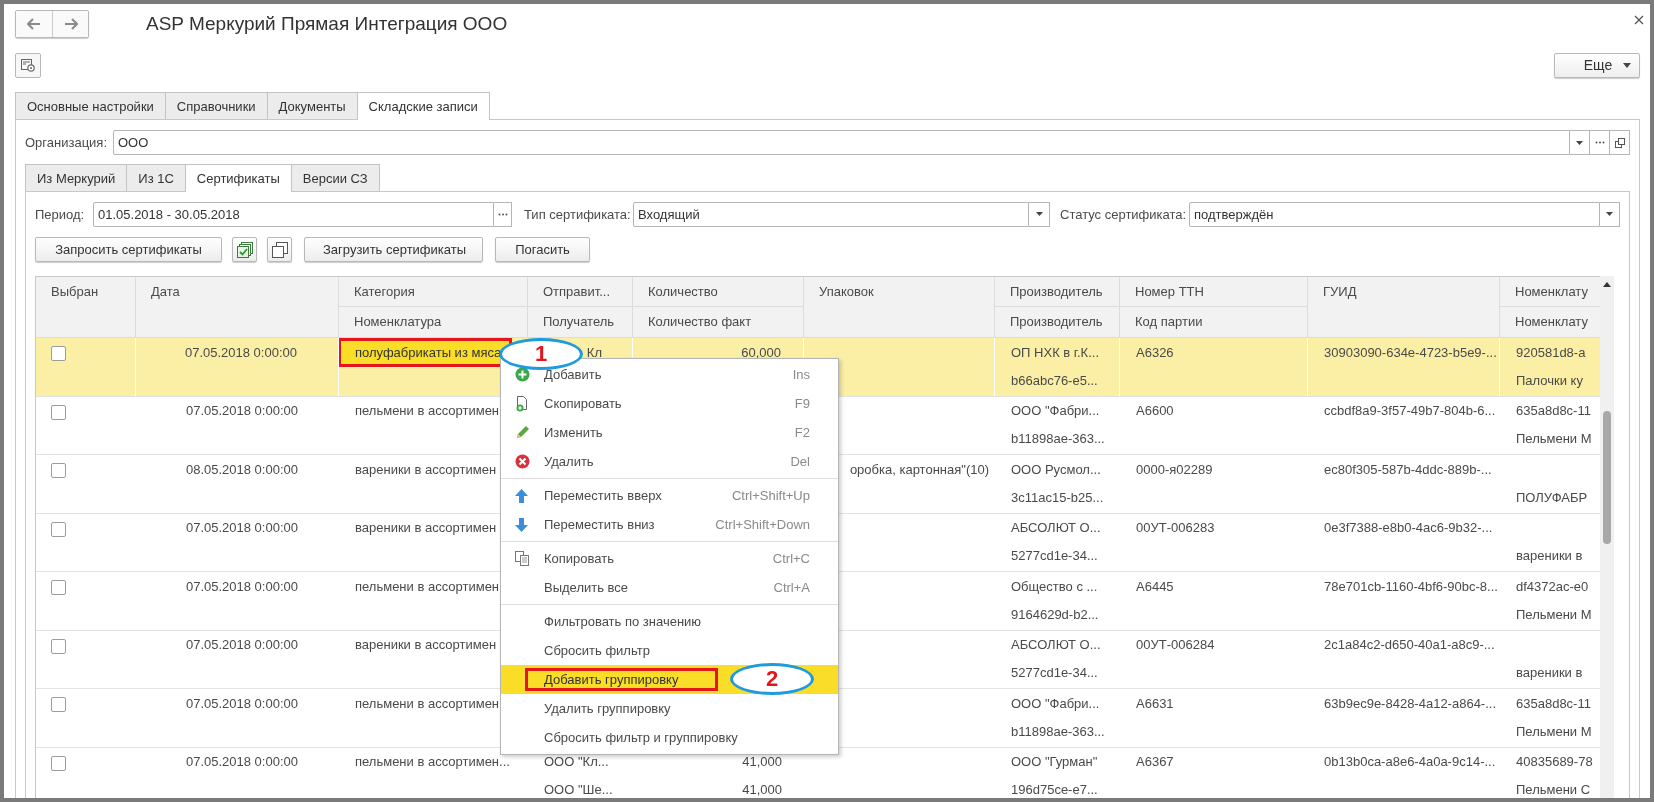 The height and width of the screenshot is (802, 1654). What do you see at coordinates (594, 352) in the screenshot?
I see `table-cell: Кл` at bounding box center [594, 352].